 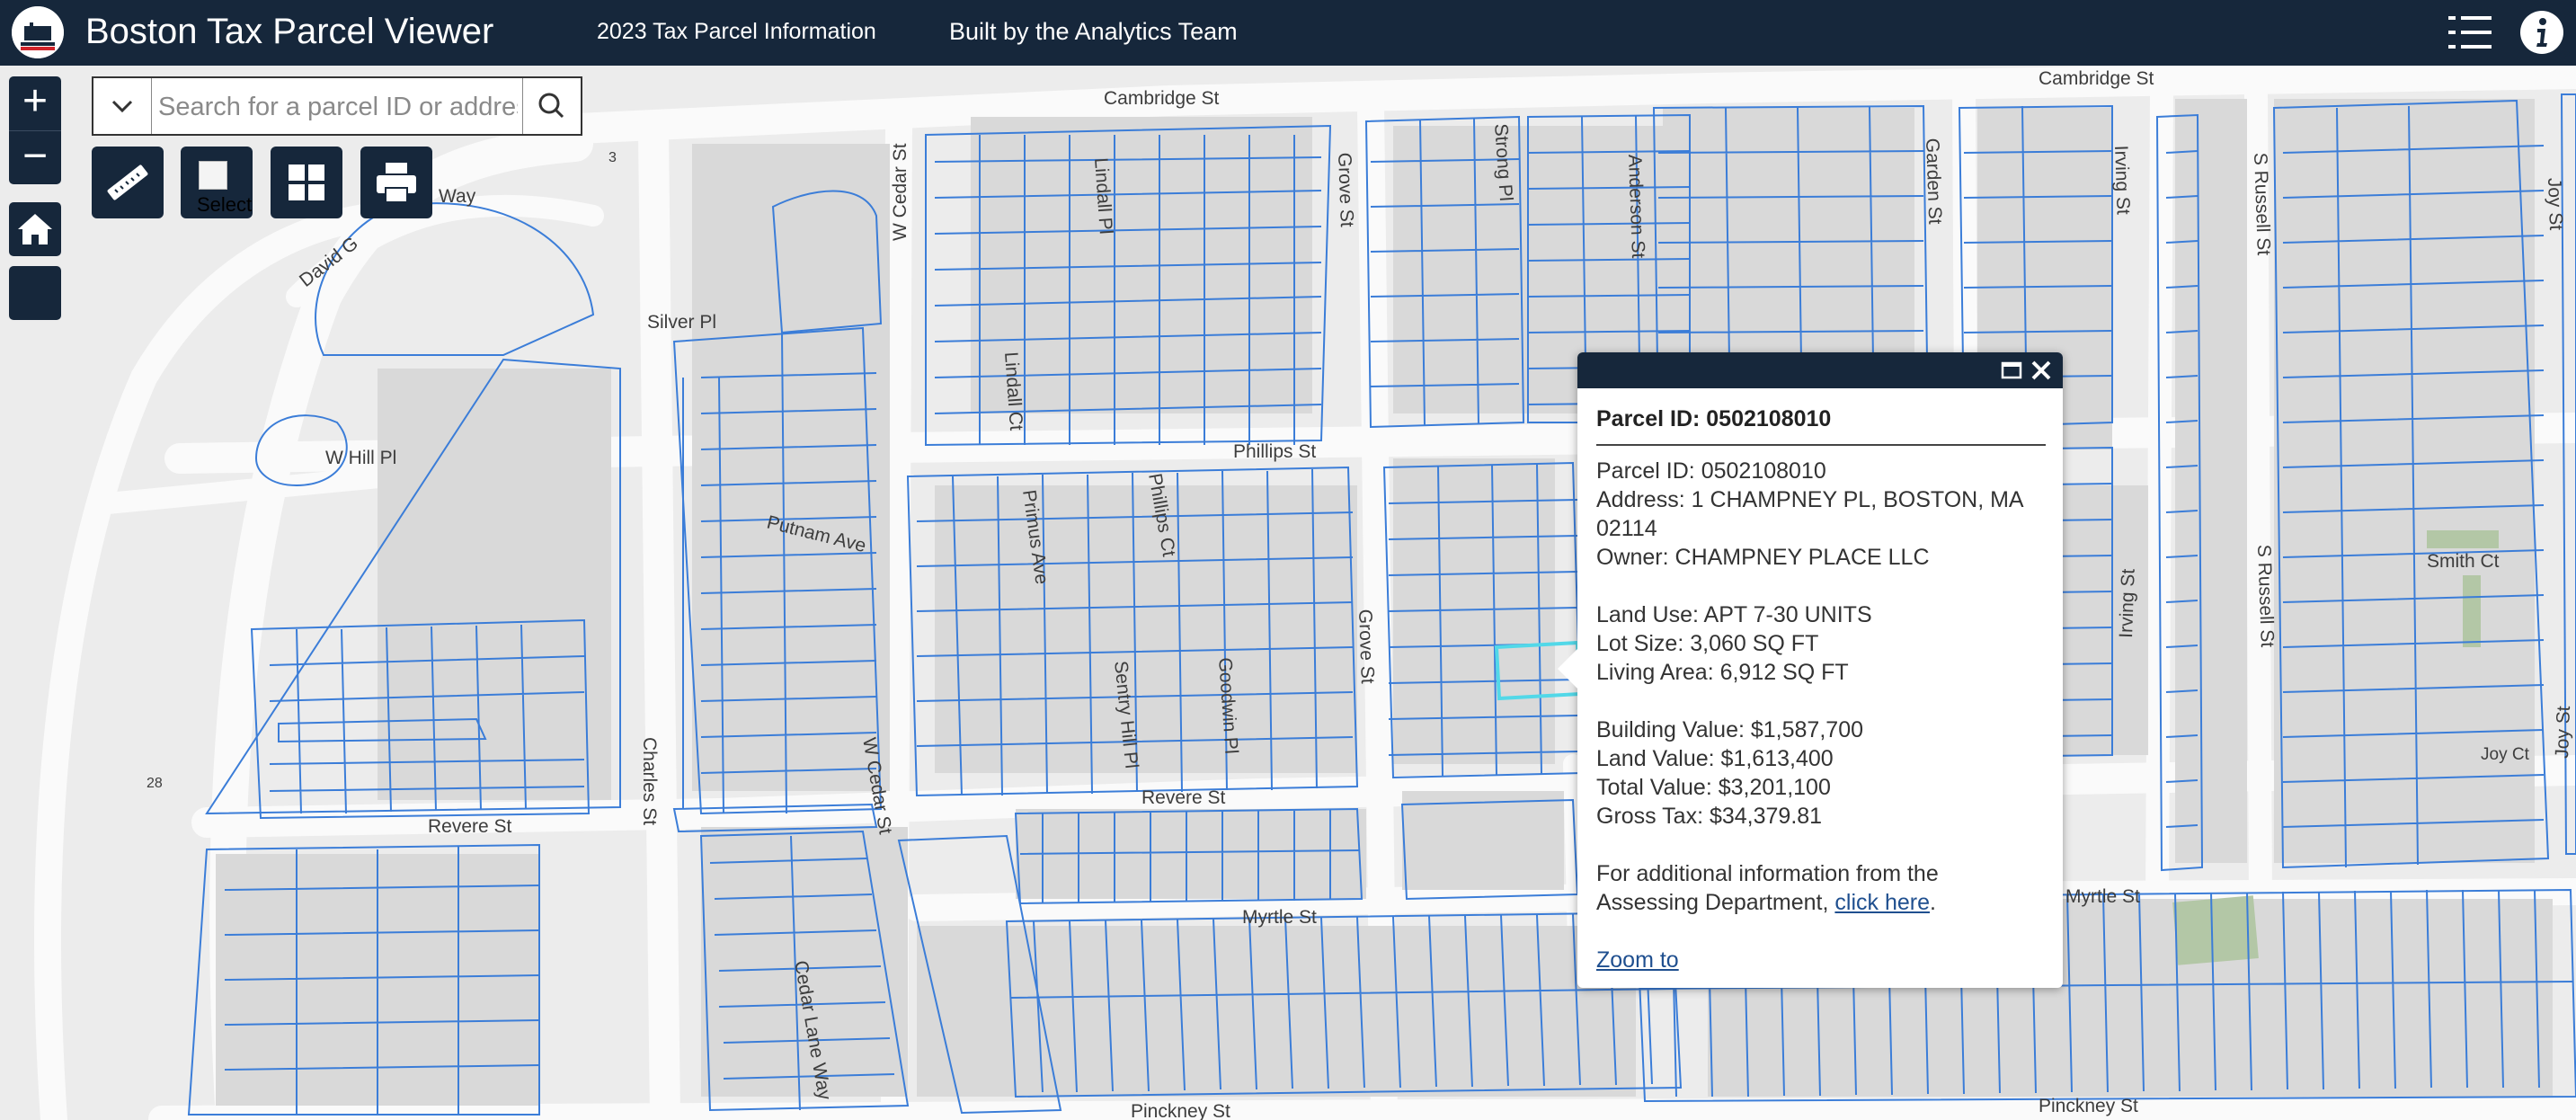 What do you see at coordinates (225, 205) in the screenshot?
I see `select-label: Select` at bounding box center [225, 205].